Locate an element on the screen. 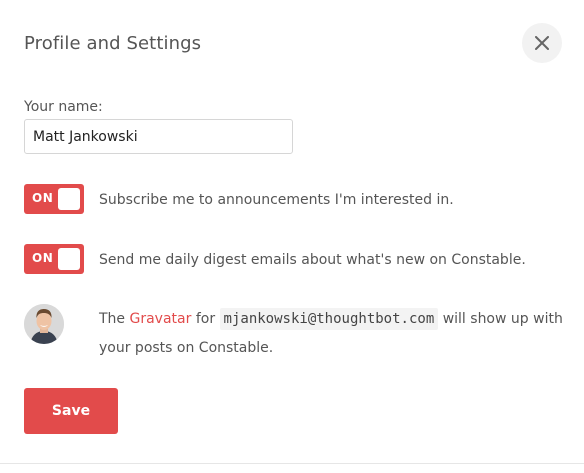 The image size is (584, 473). announcements-toggle: ON is located at coordinates (54, 199).